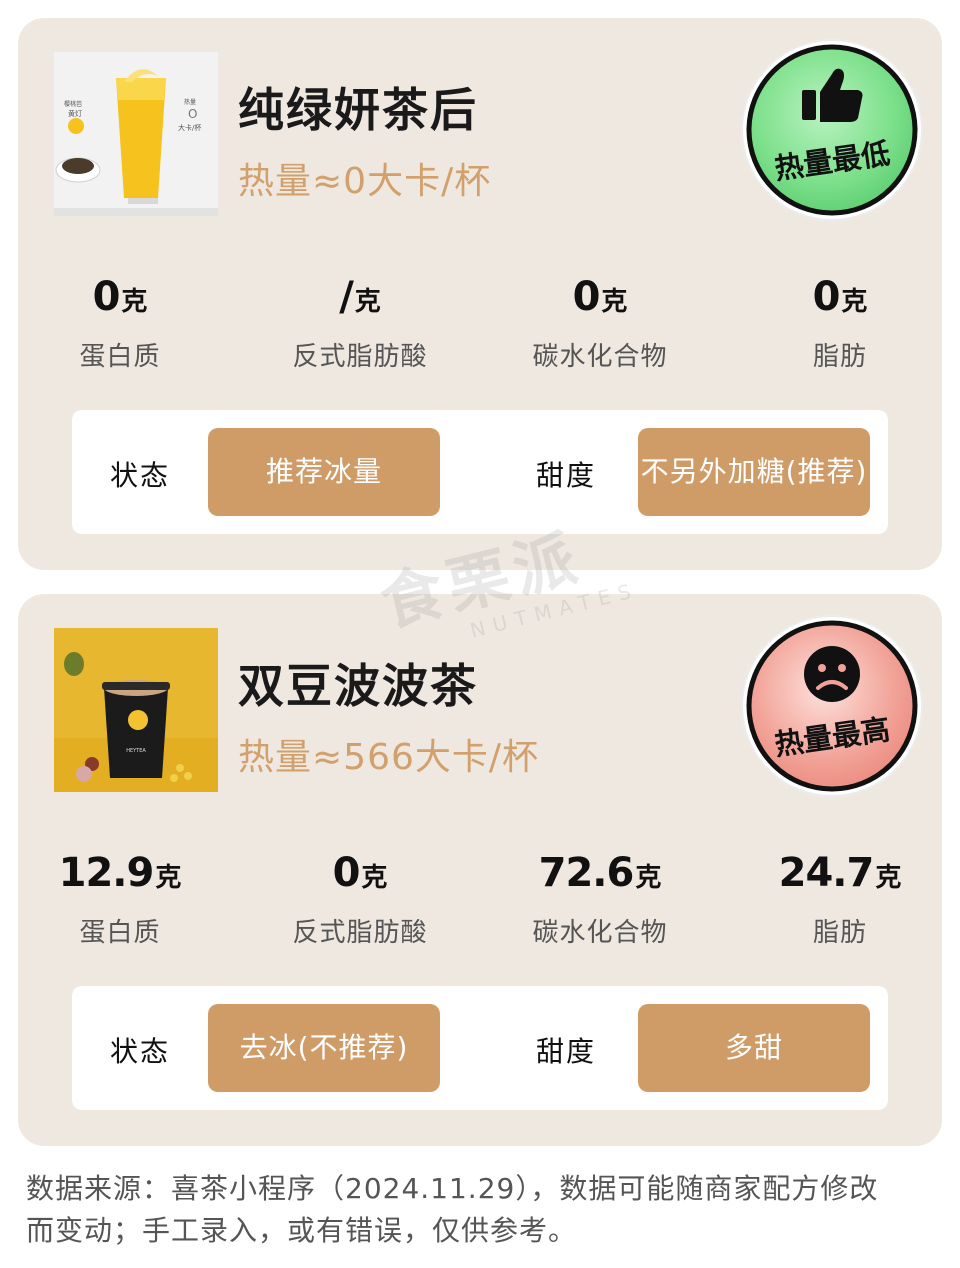  I want to click on lowest-calorie-badge: 热量最低, so click(832, 130).